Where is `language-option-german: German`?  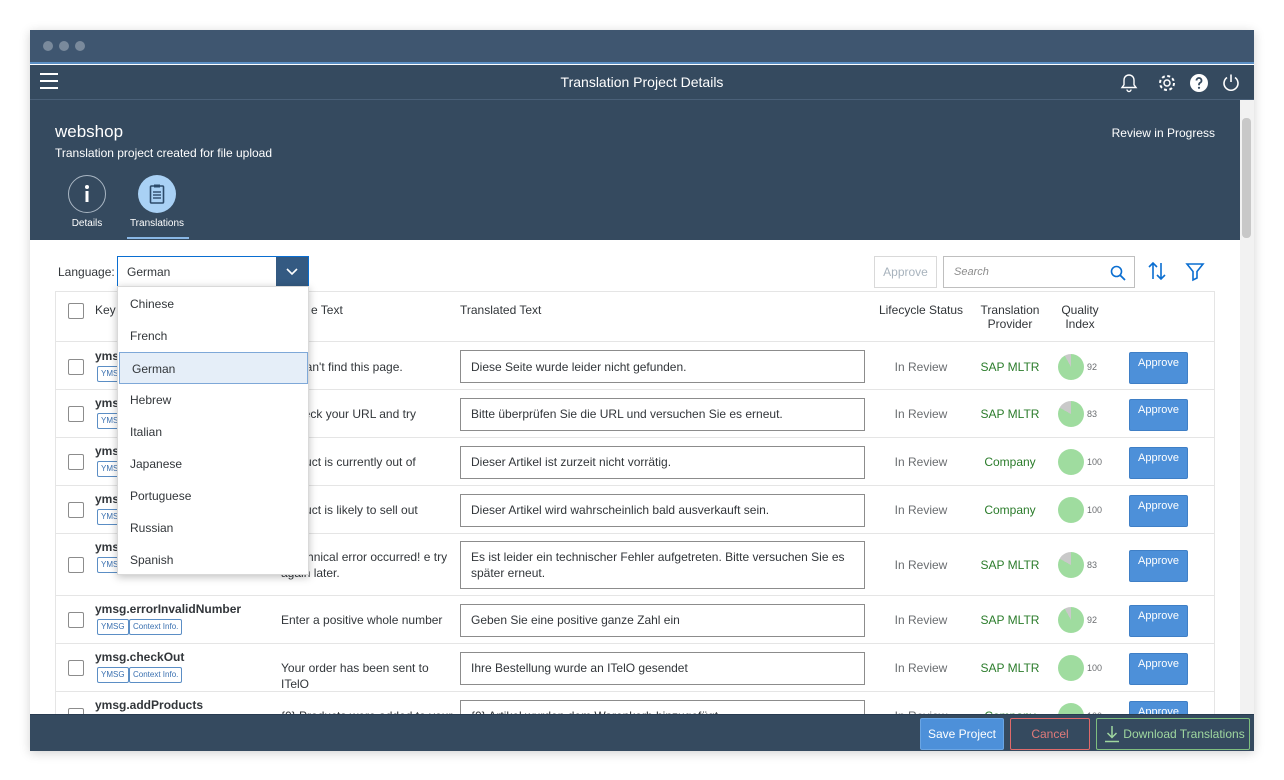 language-option-german: German is located at coordinates (213, 368).